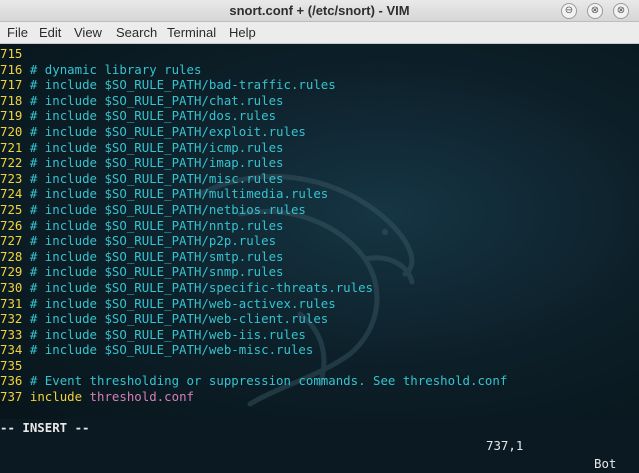 The height and width of the screenshot is (473, 639). I want to click on comment-text: # include $SO_RULE_PATH/imap.rules, so click(156, 163).